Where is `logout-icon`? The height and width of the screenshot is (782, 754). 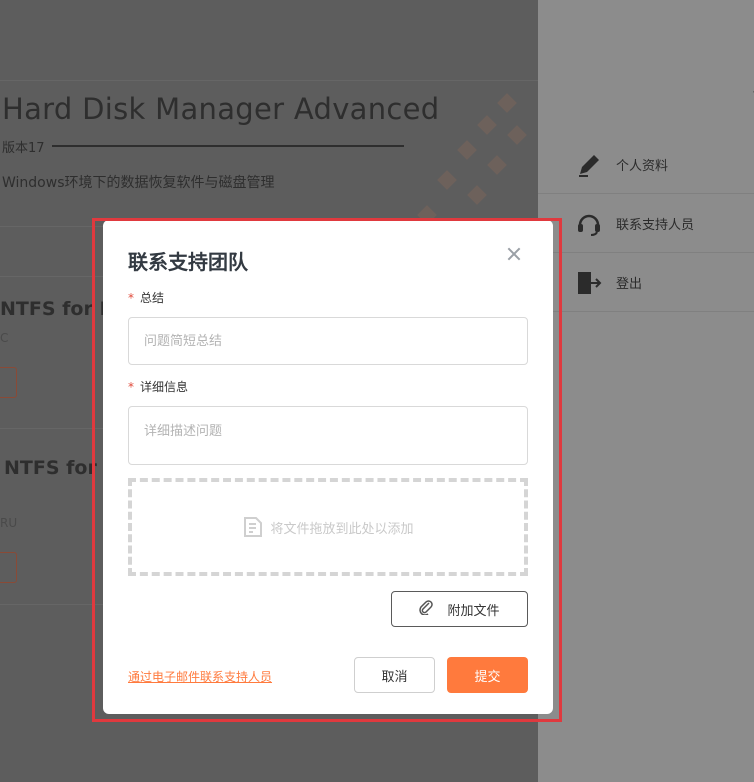 logout-icon is located at coordinates (589, 283).